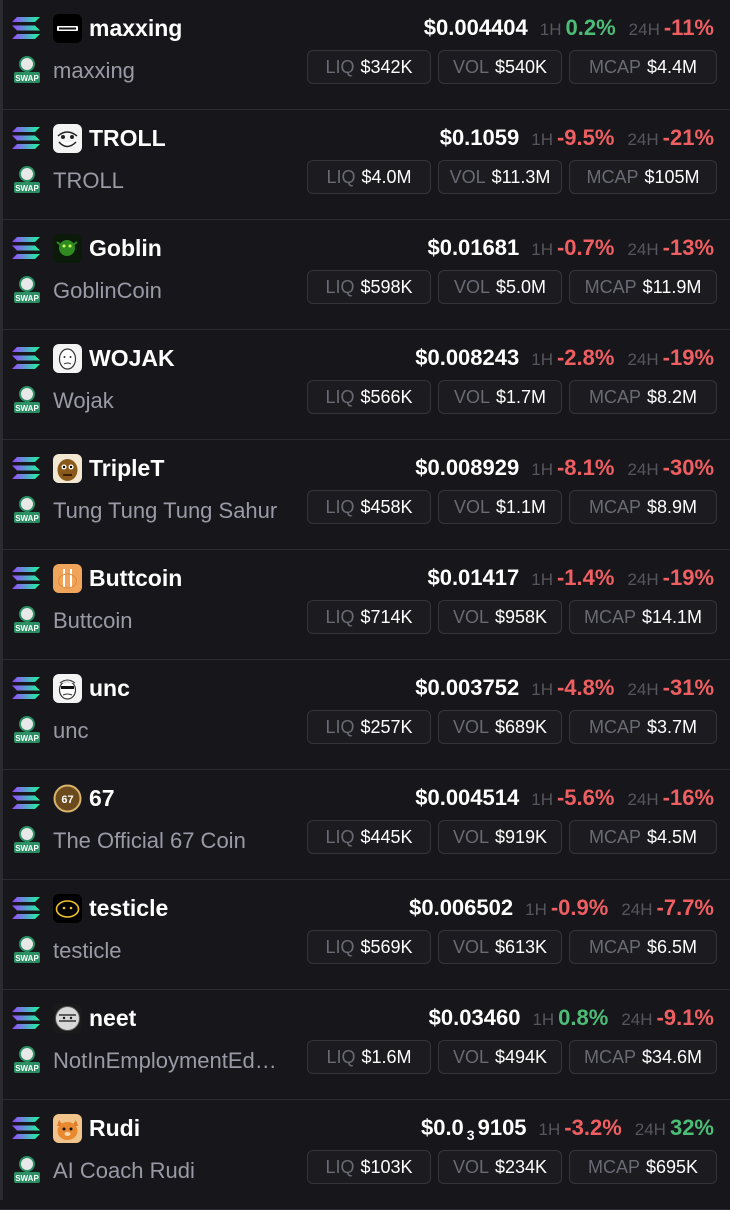 Image resolution: width=730 pixels, height=1210 pixels. Describe the element at coordinates (500, 837) in the screenshot. I see `volume-pill: VOL $919K` at that location.